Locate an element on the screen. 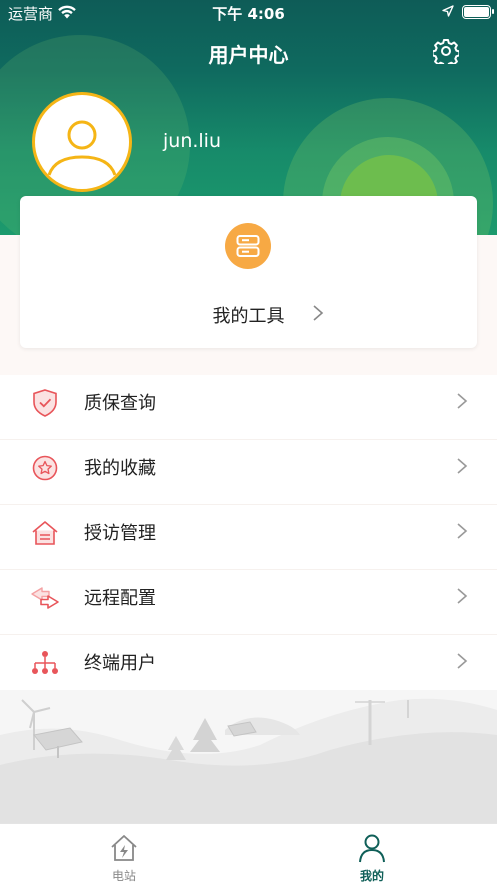  tab-power-station: 电站 is located at coordinates (124, 853).